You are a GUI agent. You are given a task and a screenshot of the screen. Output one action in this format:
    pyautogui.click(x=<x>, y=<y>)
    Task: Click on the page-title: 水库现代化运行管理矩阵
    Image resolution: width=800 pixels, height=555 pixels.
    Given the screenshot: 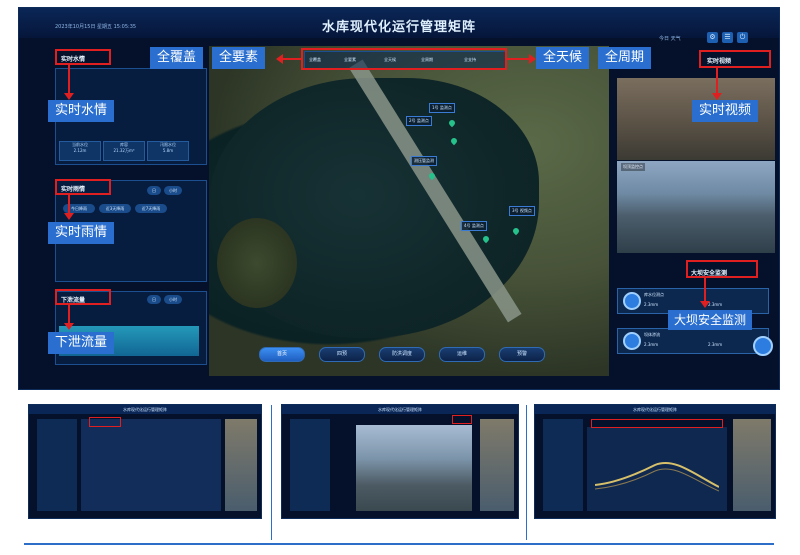 What is the action you would take?
    pyautogui.click(x=398, y=27)
    